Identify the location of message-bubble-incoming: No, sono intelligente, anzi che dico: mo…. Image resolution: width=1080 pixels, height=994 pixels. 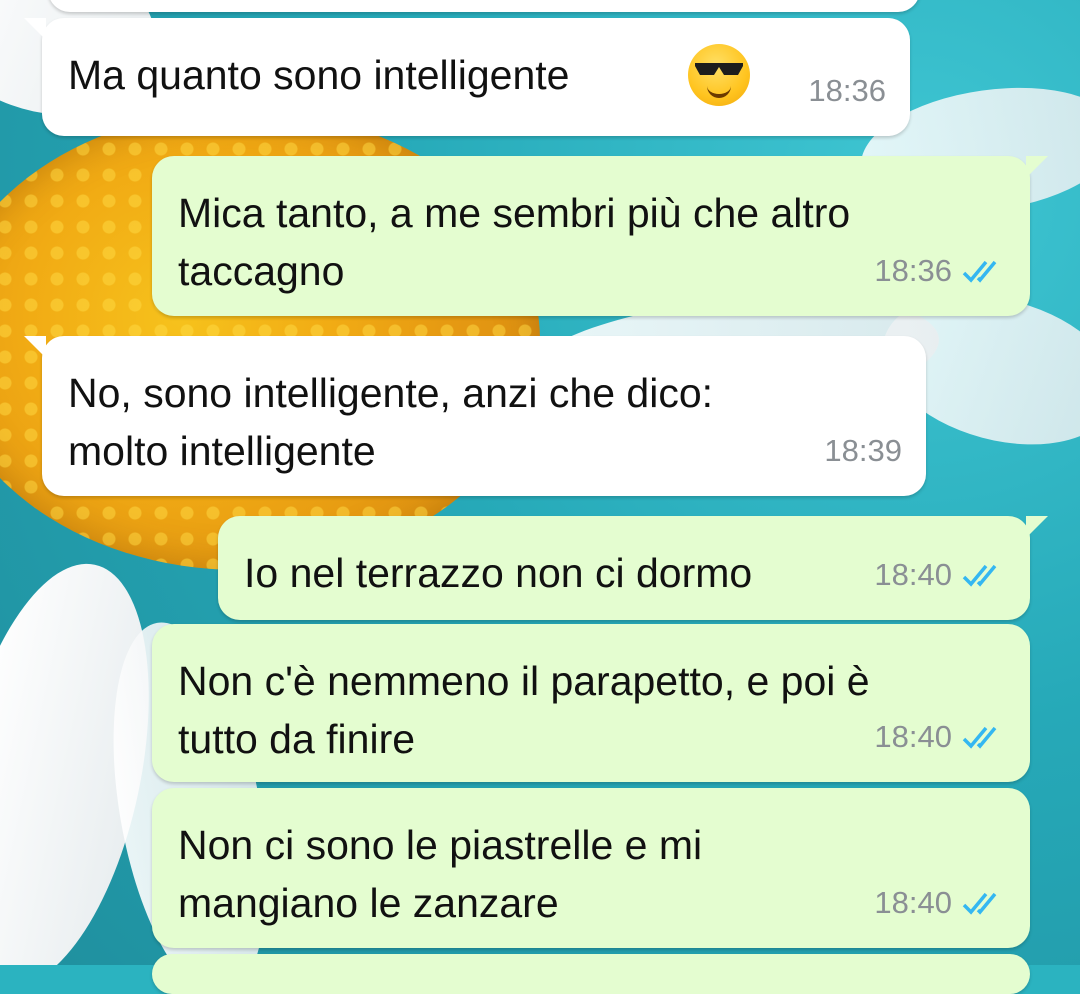
(475, 416).